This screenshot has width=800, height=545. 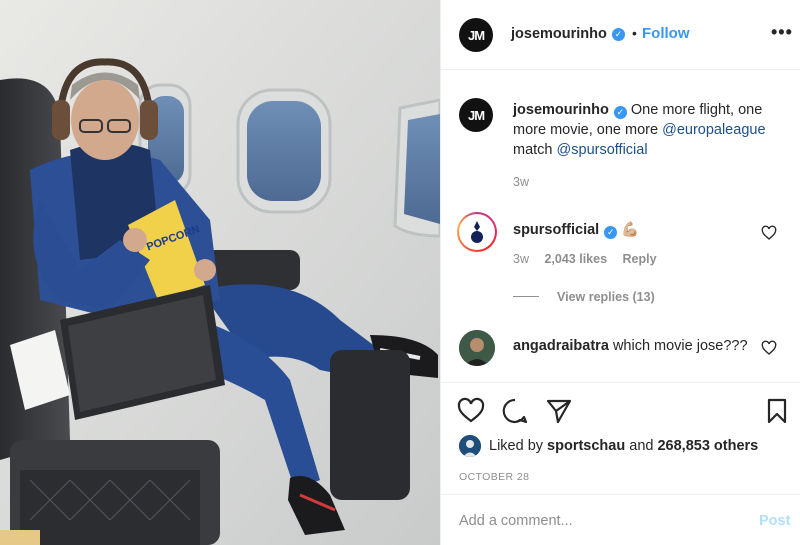 I want to click on comment-meta: 3w 2,043 likes Reply, so click(x=591, y=259).